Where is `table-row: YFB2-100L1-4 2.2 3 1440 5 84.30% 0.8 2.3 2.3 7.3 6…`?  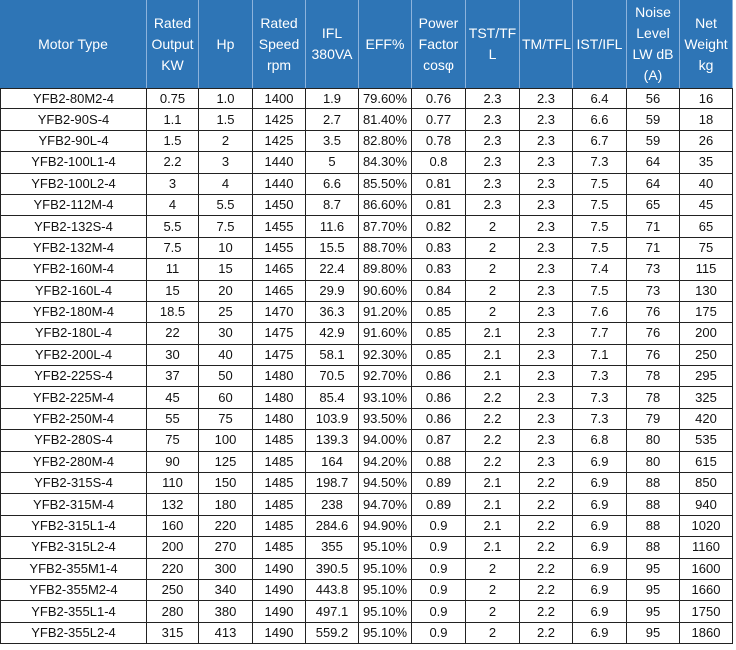
table-row: YFB2-100L1-4 2.2 3 1440 5 84.30% 0.8 2.3 2.3 7.3 6… is located at coordinates (366, 163).